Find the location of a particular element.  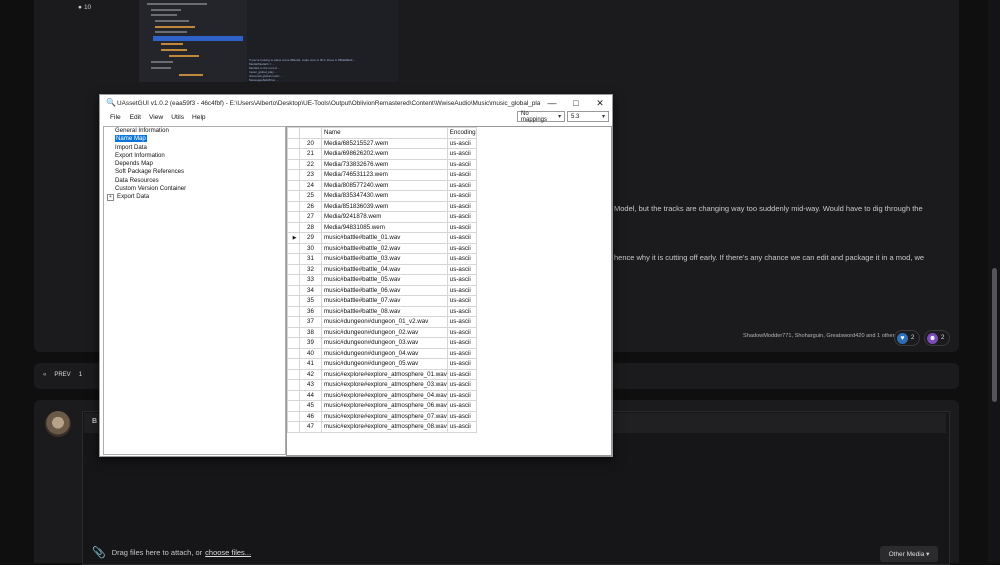

name-cell: Media/808577240.wem is located at coordinates (384, 185).